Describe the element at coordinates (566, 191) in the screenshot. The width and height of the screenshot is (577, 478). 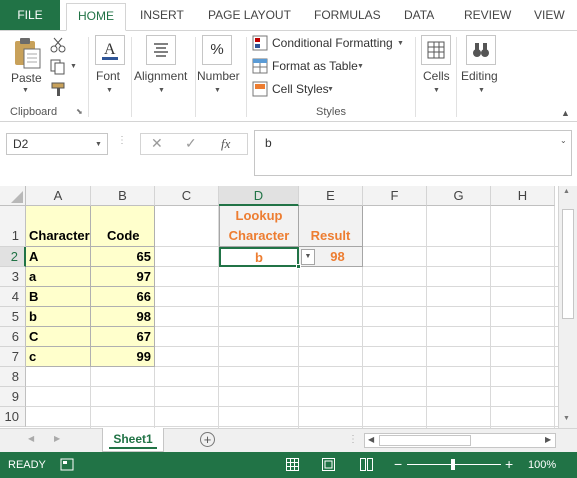
I see `scroll-up-icon: ▲` at that location.